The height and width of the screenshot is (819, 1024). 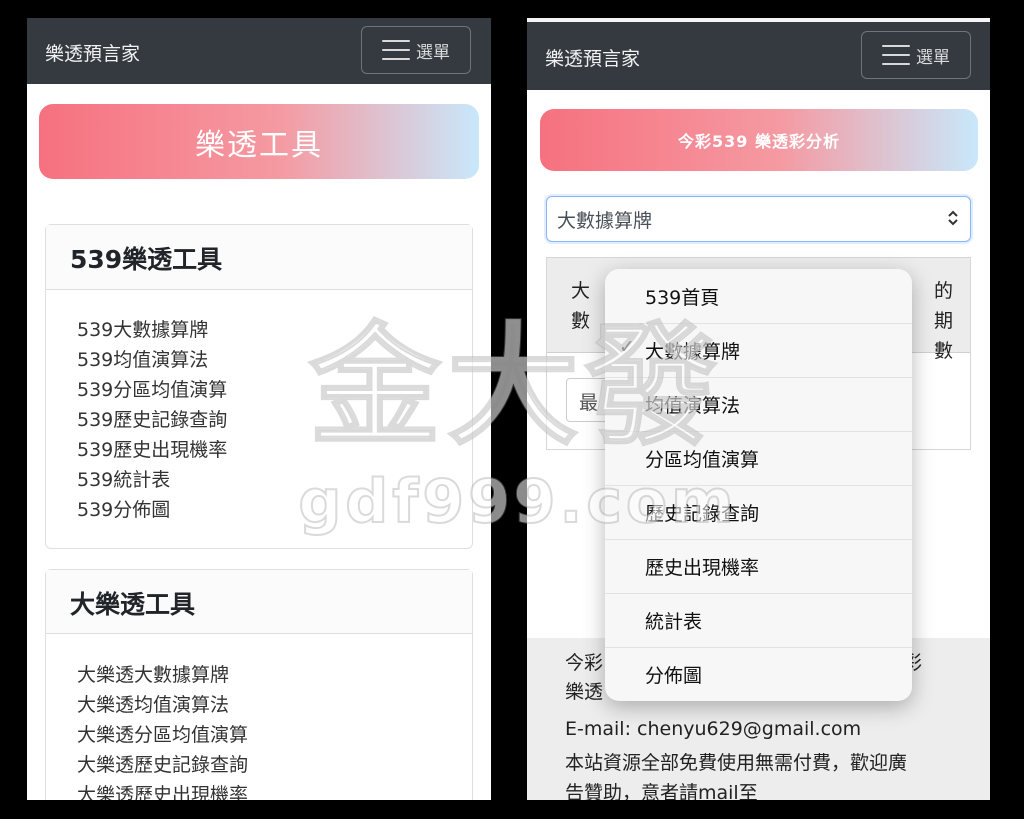 I want to click on page-banner: 今彩539 樂透彩分析, so click(x=759, y=140).